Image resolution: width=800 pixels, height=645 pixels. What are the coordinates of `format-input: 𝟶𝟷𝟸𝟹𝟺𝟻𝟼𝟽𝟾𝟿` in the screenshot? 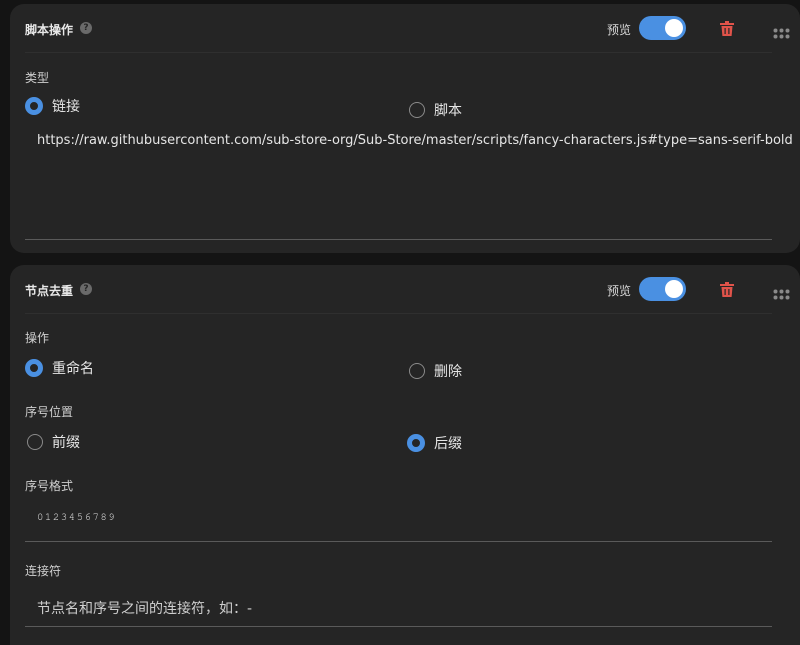 It's located at (76, 517).